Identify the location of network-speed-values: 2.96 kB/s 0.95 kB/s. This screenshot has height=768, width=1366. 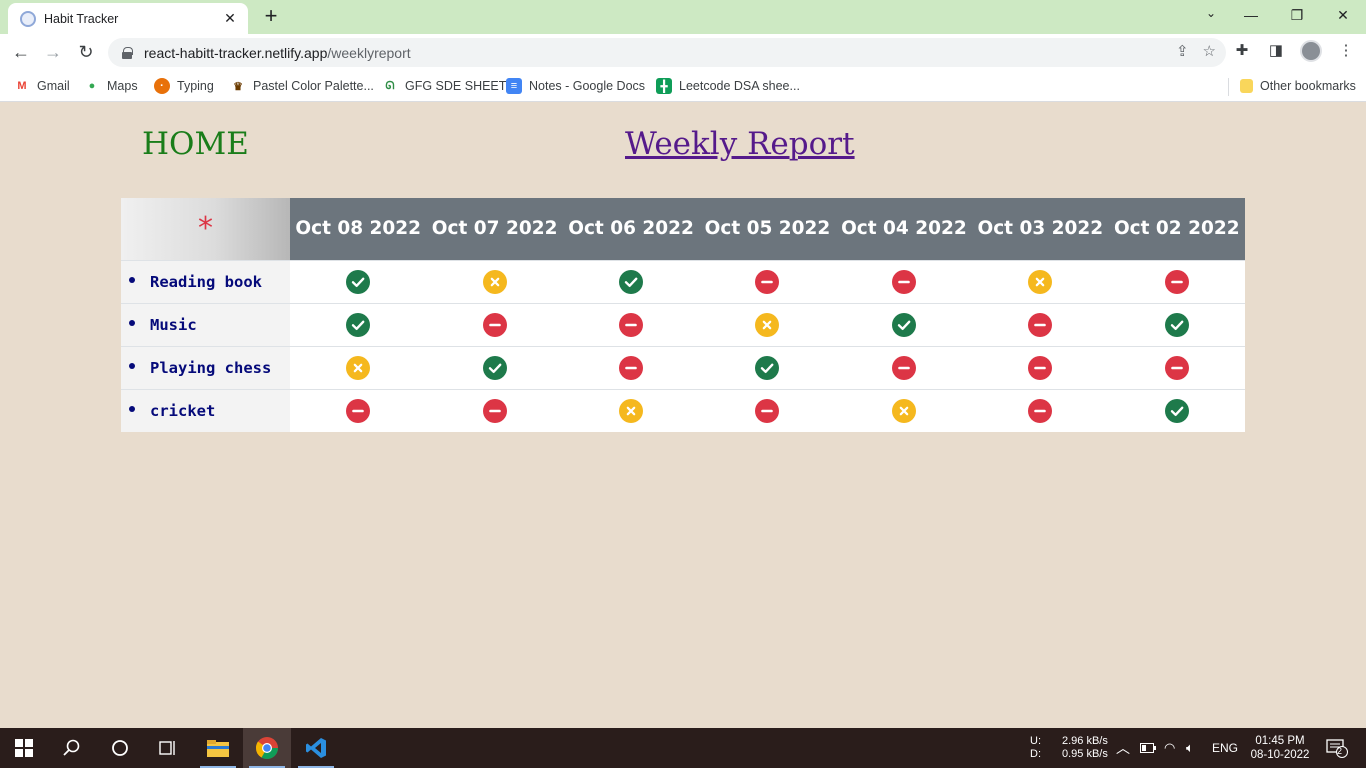
(1085, 748).